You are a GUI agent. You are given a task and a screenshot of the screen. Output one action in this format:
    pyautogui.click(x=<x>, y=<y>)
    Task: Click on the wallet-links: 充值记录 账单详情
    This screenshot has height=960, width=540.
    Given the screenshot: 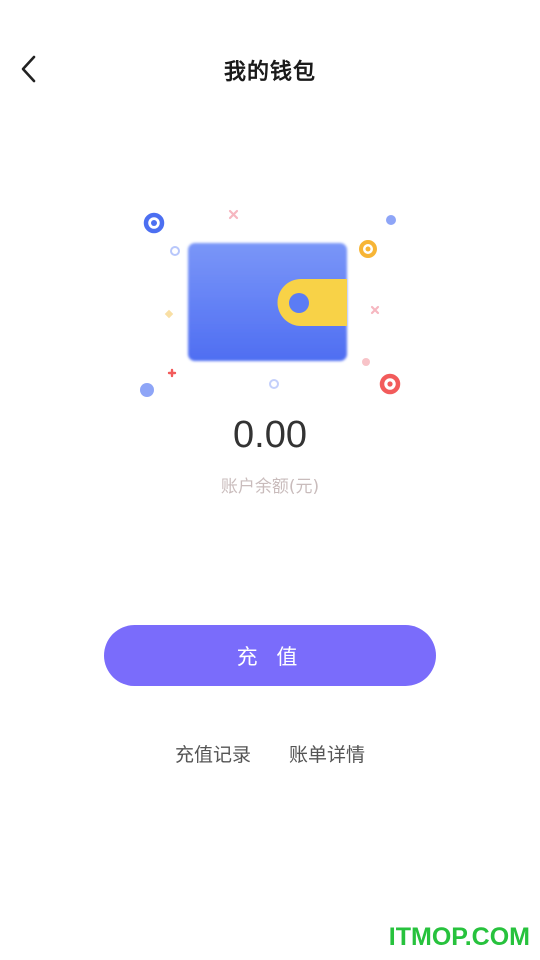 What is the action you would take?
    pyautogui.click(x=270, y=753)
    